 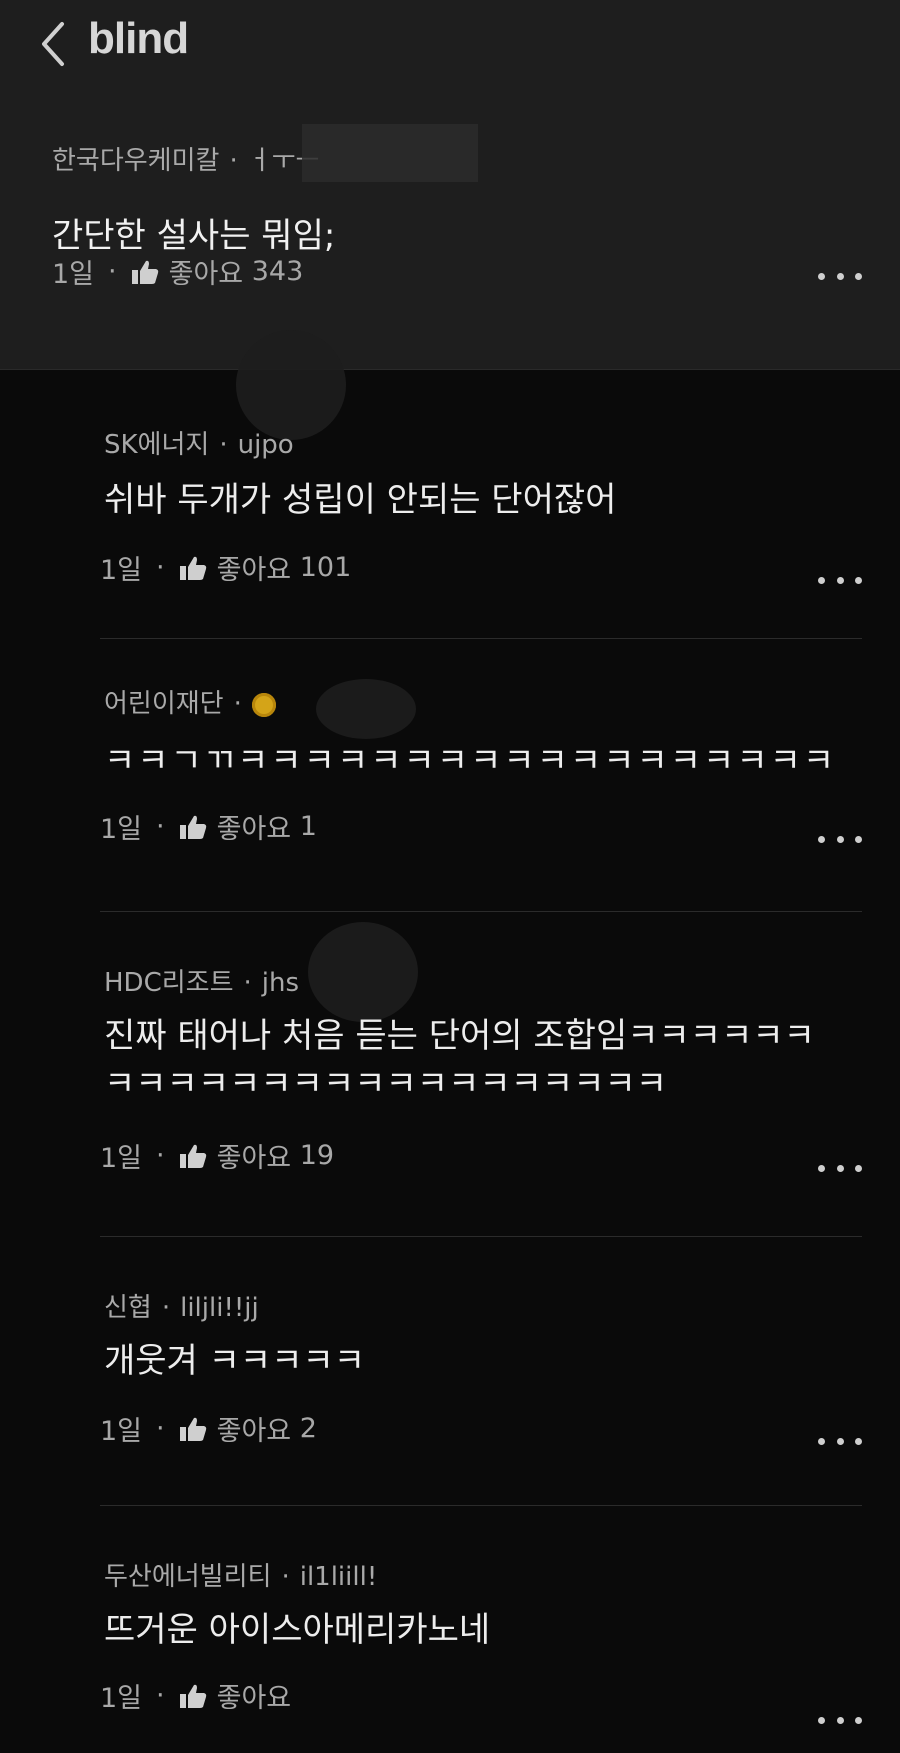 I want to click on post-footer: 1일 · 좋아요 343, so click(x=177, y=271).